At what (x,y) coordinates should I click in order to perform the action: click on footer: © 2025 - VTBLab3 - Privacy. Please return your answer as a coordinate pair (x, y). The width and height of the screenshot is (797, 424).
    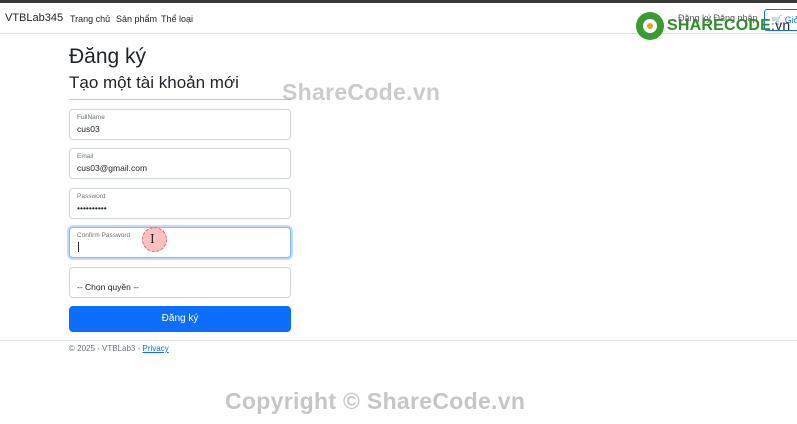
    Looking at the image, I should click on (119, 348).